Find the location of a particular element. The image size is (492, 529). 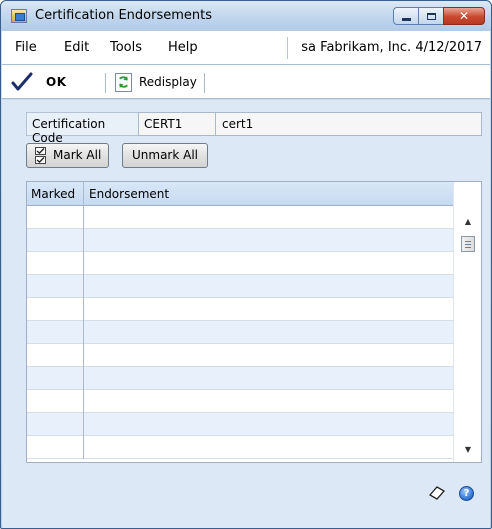

column-divider is located at coordinates (83, 194).